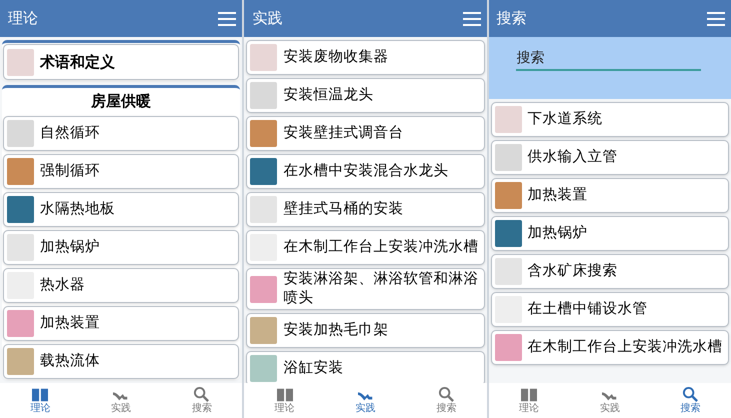  What do you see at coordinates (62, 285) in the screenshot?
I see `item-label: 热水器` at bounding box center [62, 285].